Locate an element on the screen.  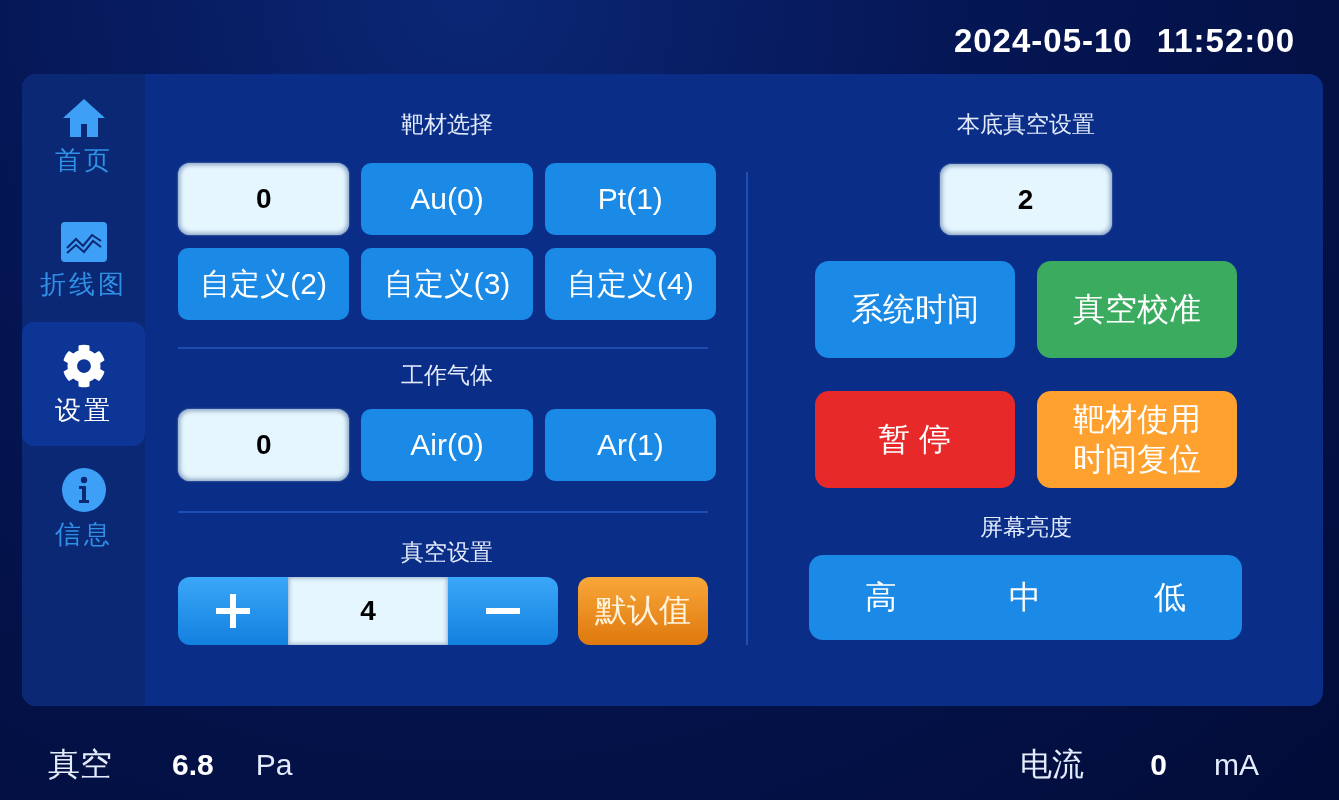
time-text: 11:52:00 is located at coordinates (1225, 40).